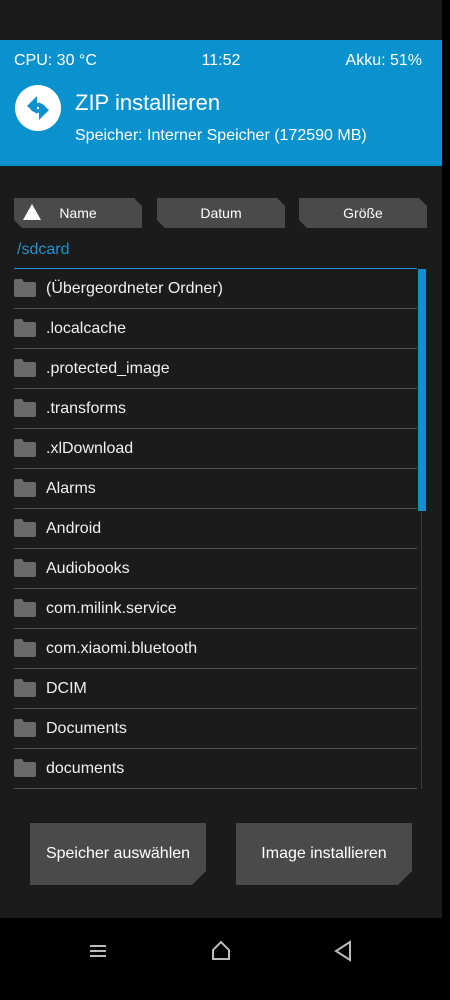 Image resolution: width=450 pixels, height=1000 pixels. What do you see at coordinates (86, 328) in the screenshot?
I see `file-name: .localcache` at bounding box center [86, 328].